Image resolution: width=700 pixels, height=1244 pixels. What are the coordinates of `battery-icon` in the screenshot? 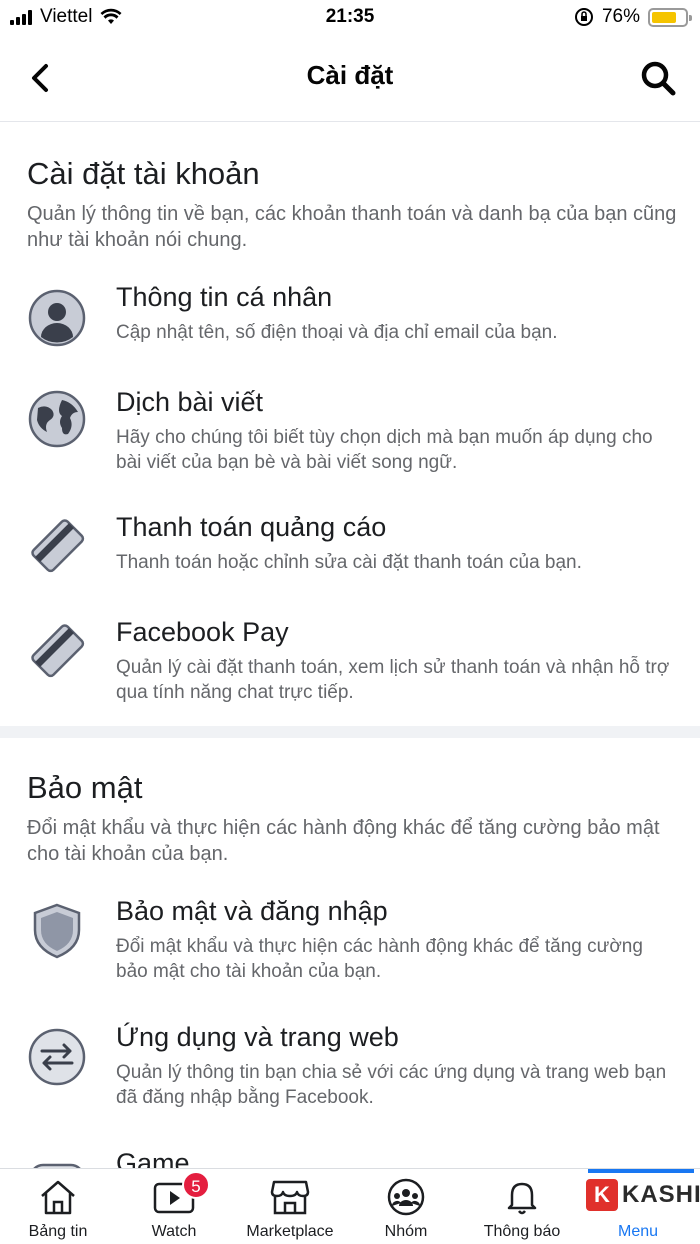 It's located at (670, 17).